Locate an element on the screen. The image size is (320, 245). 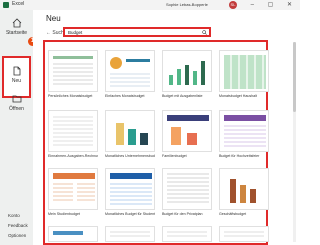
template-card: Monatliches Unternehmensbudget is located at coordinates (130, 134).